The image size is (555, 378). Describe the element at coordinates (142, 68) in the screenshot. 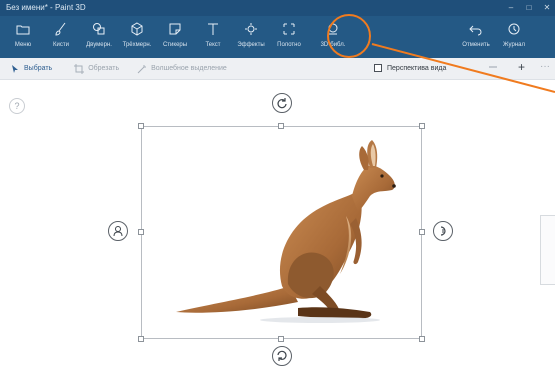

I see `magic-wand-icon` at that location.